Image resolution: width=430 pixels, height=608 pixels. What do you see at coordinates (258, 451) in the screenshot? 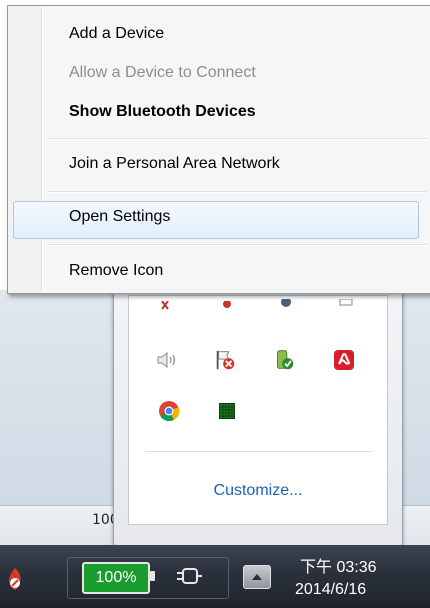
I see `flyout-separator` at bounding box center [258, 451].